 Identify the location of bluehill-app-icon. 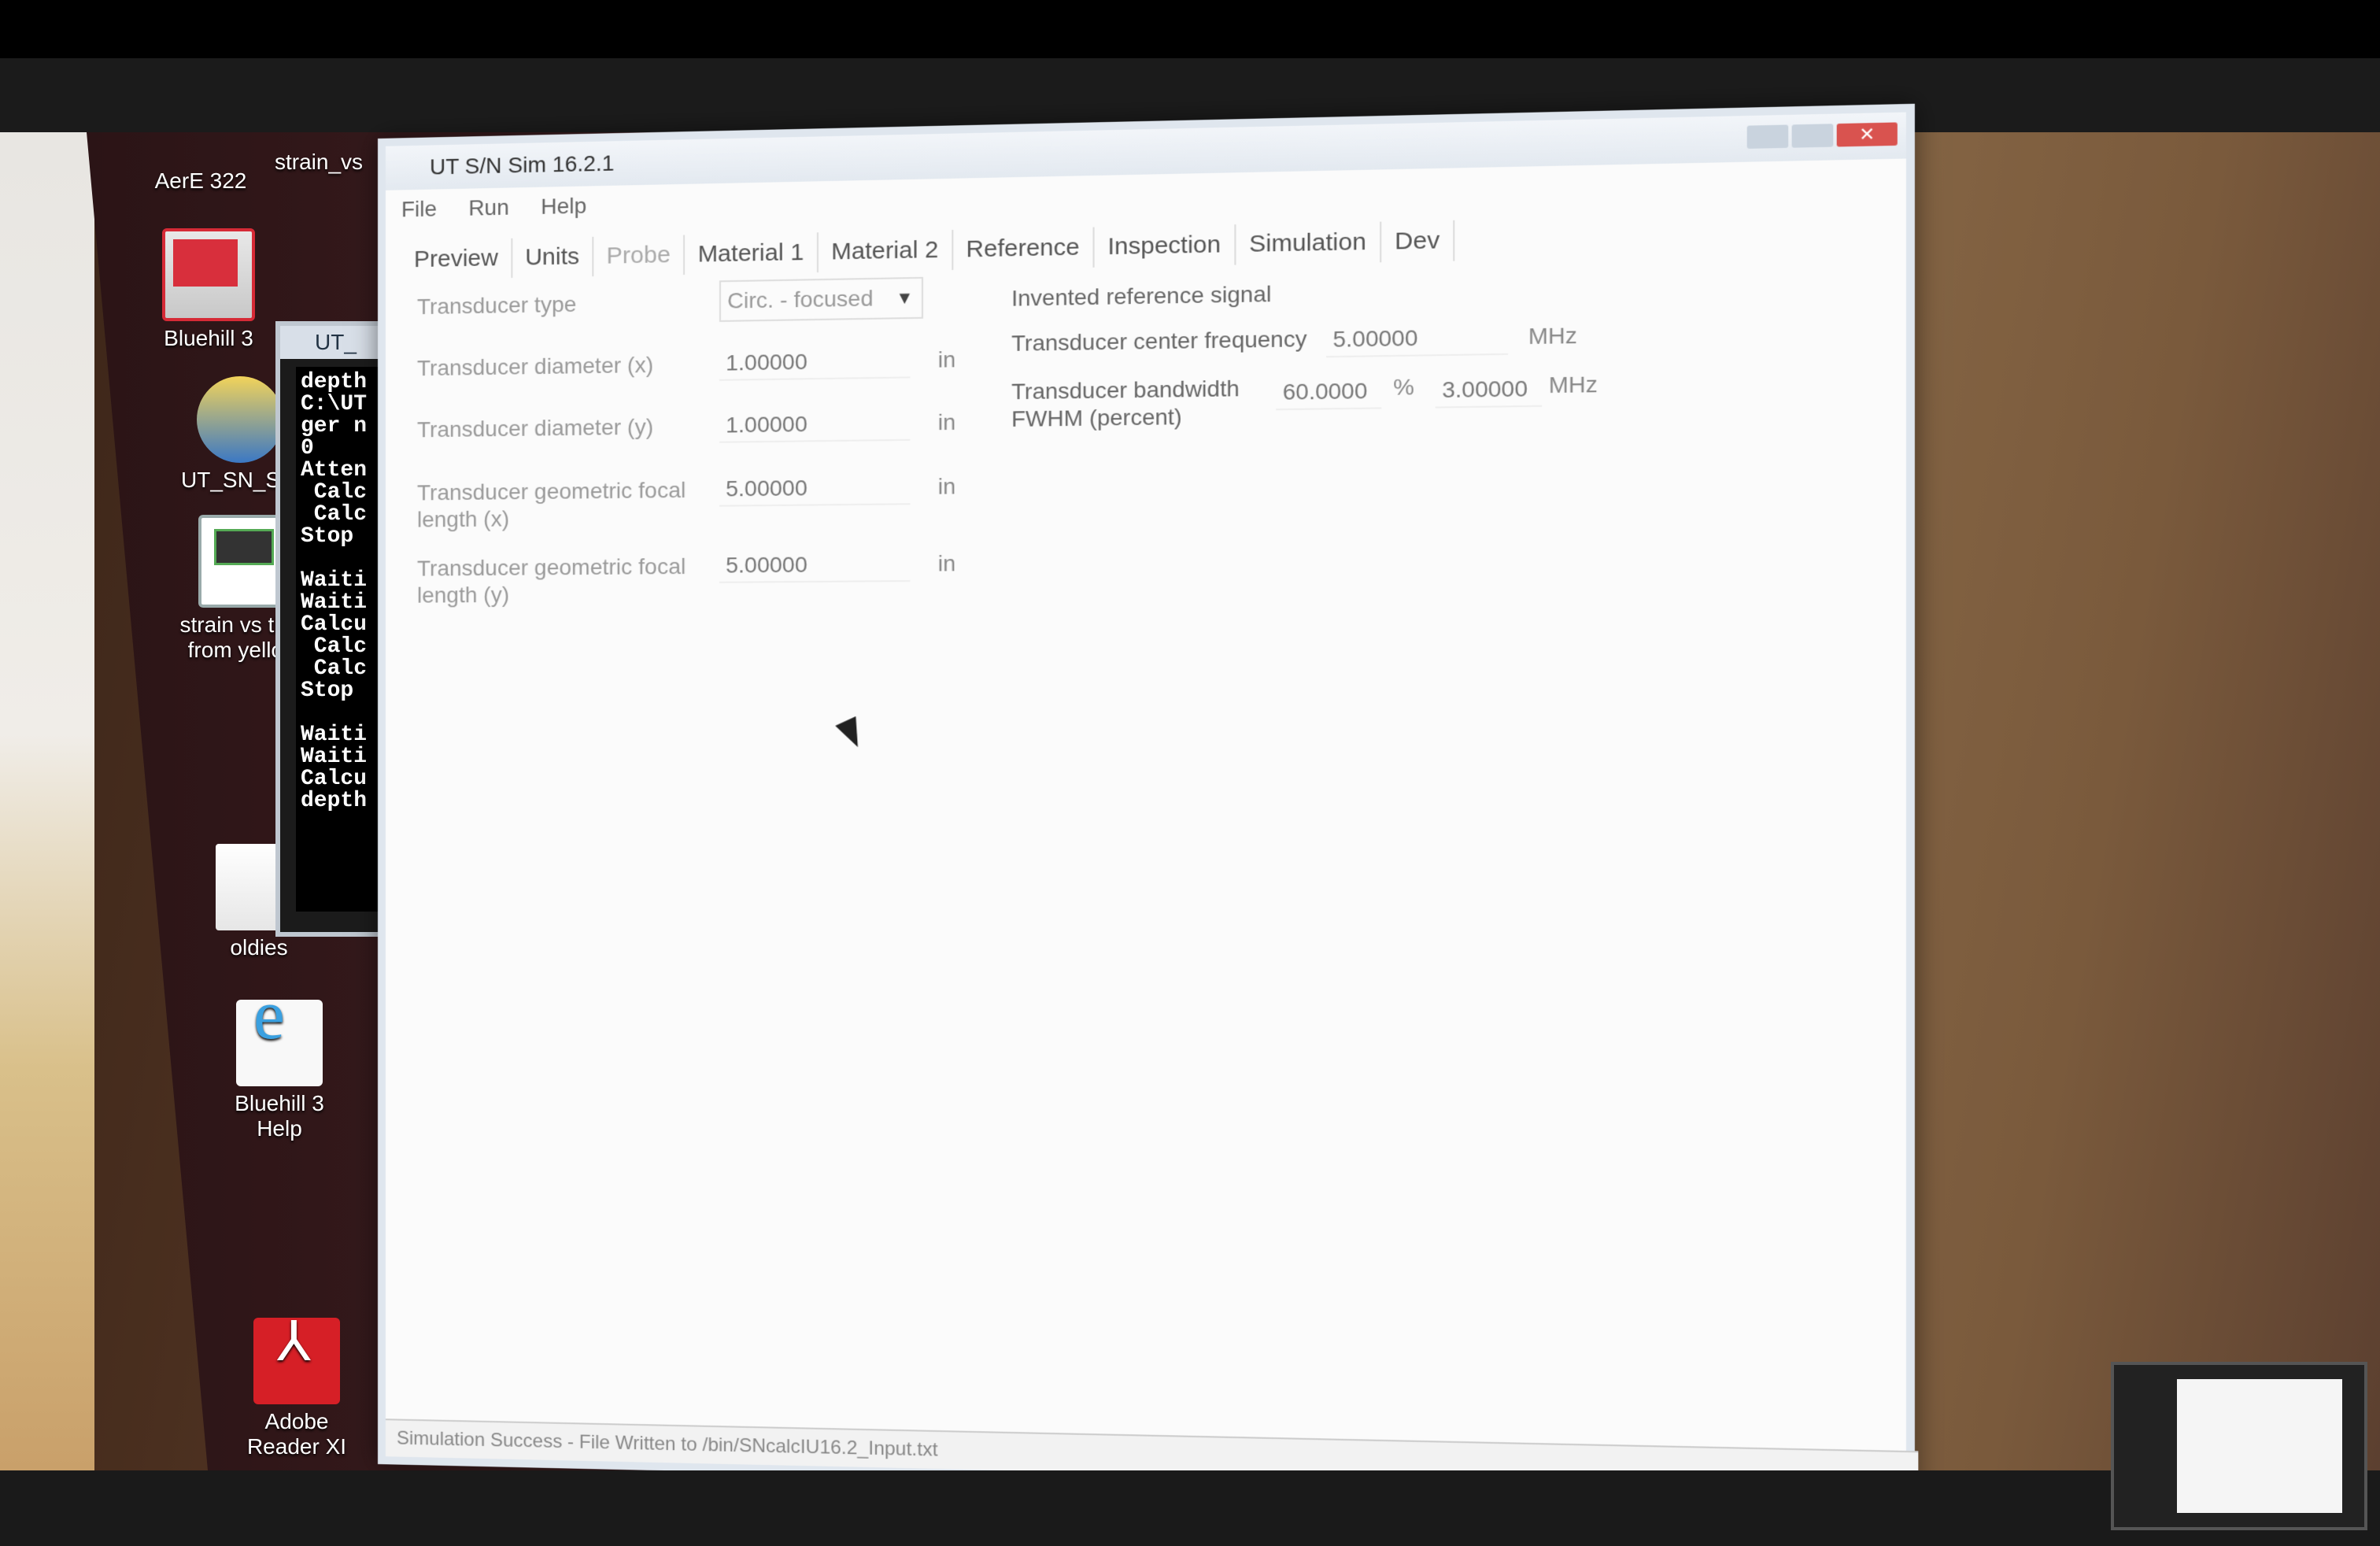
(208, 274).